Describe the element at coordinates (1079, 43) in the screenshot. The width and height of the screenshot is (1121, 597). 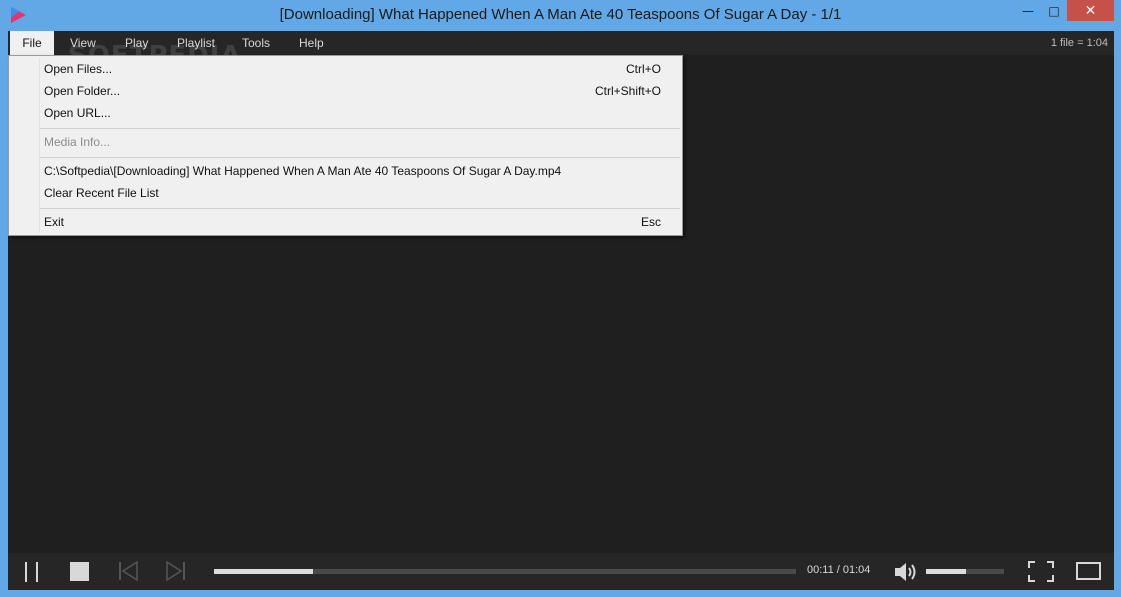
I see `file-count-label: 1 file = 1:04` at that location.